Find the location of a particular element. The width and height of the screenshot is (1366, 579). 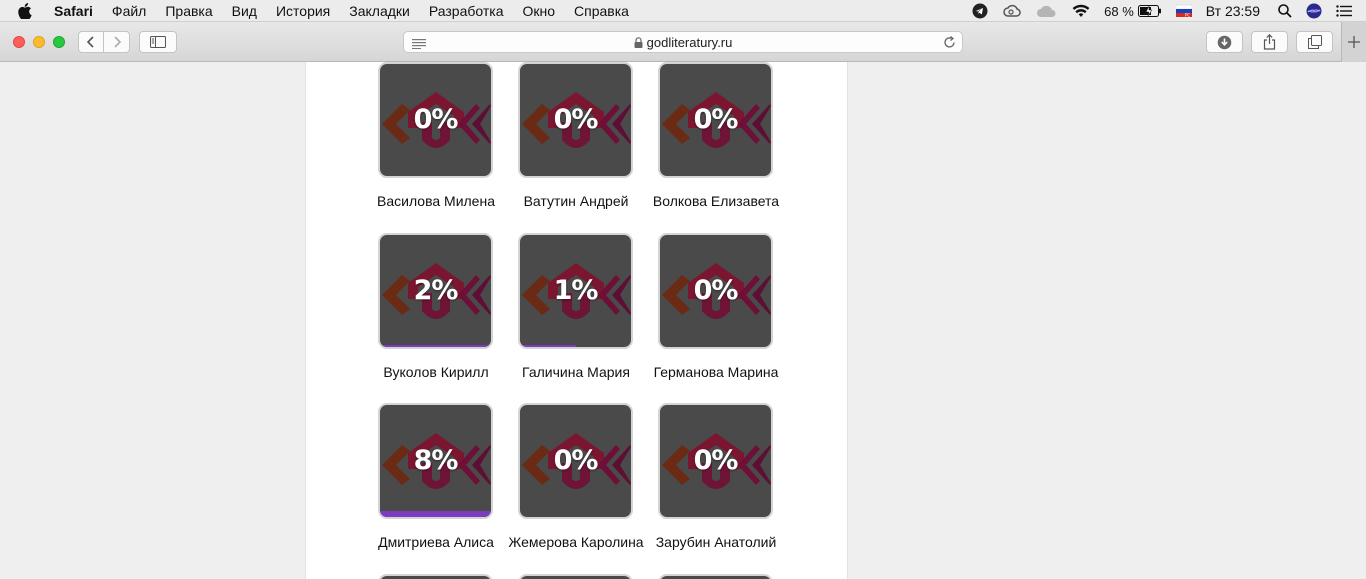

progress-percent: 2% is located at coordinates (436, 290).